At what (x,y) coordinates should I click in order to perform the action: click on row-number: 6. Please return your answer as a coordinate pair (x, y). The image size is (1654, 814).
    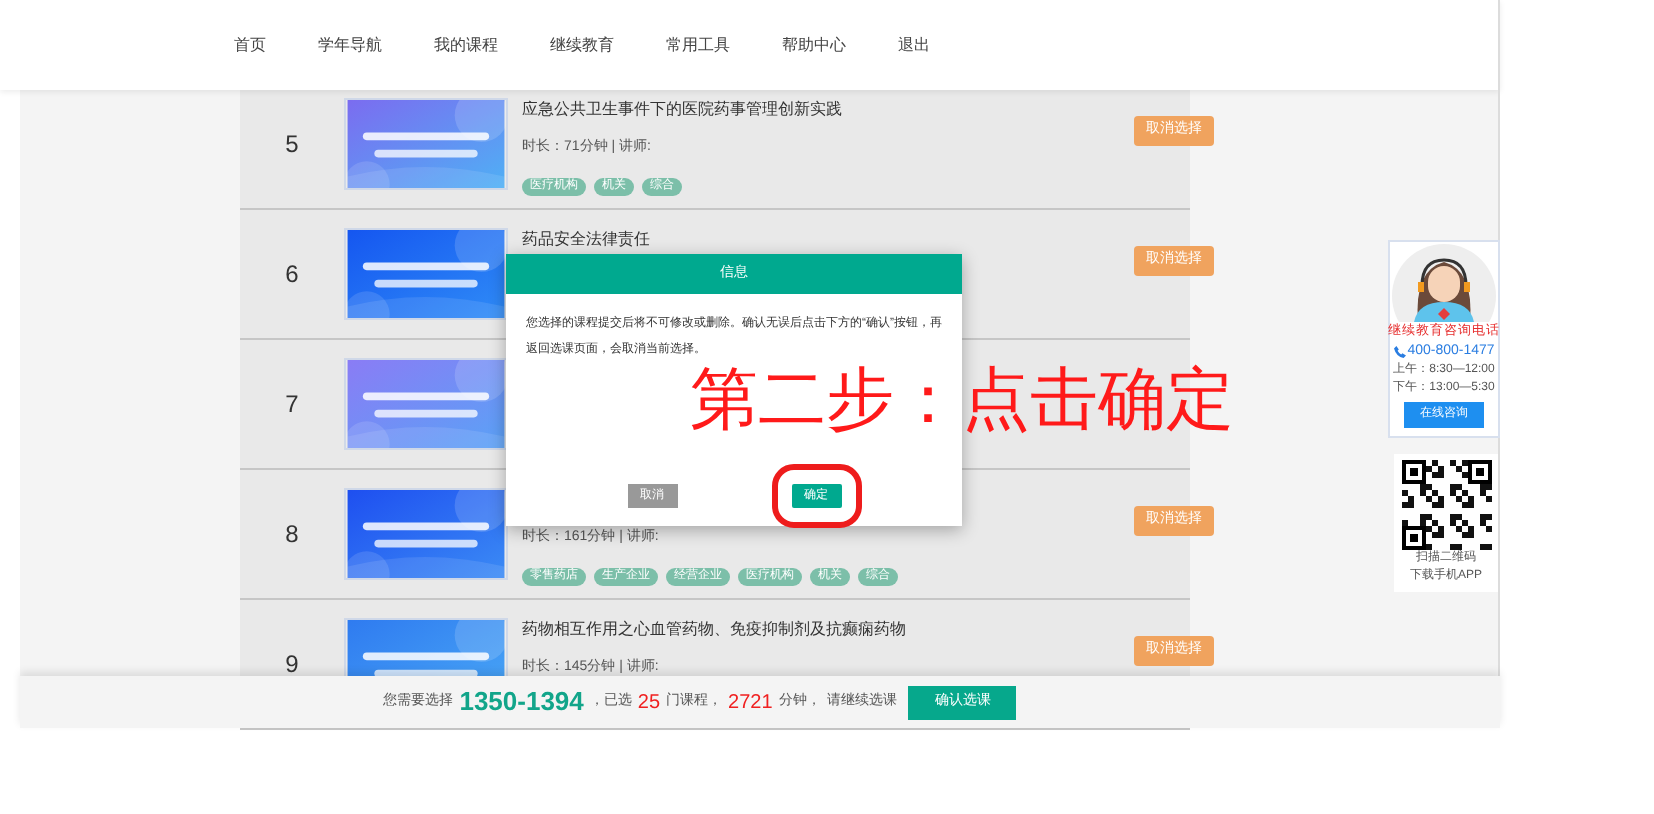
    Looking at the image, I should click on (292, 275).